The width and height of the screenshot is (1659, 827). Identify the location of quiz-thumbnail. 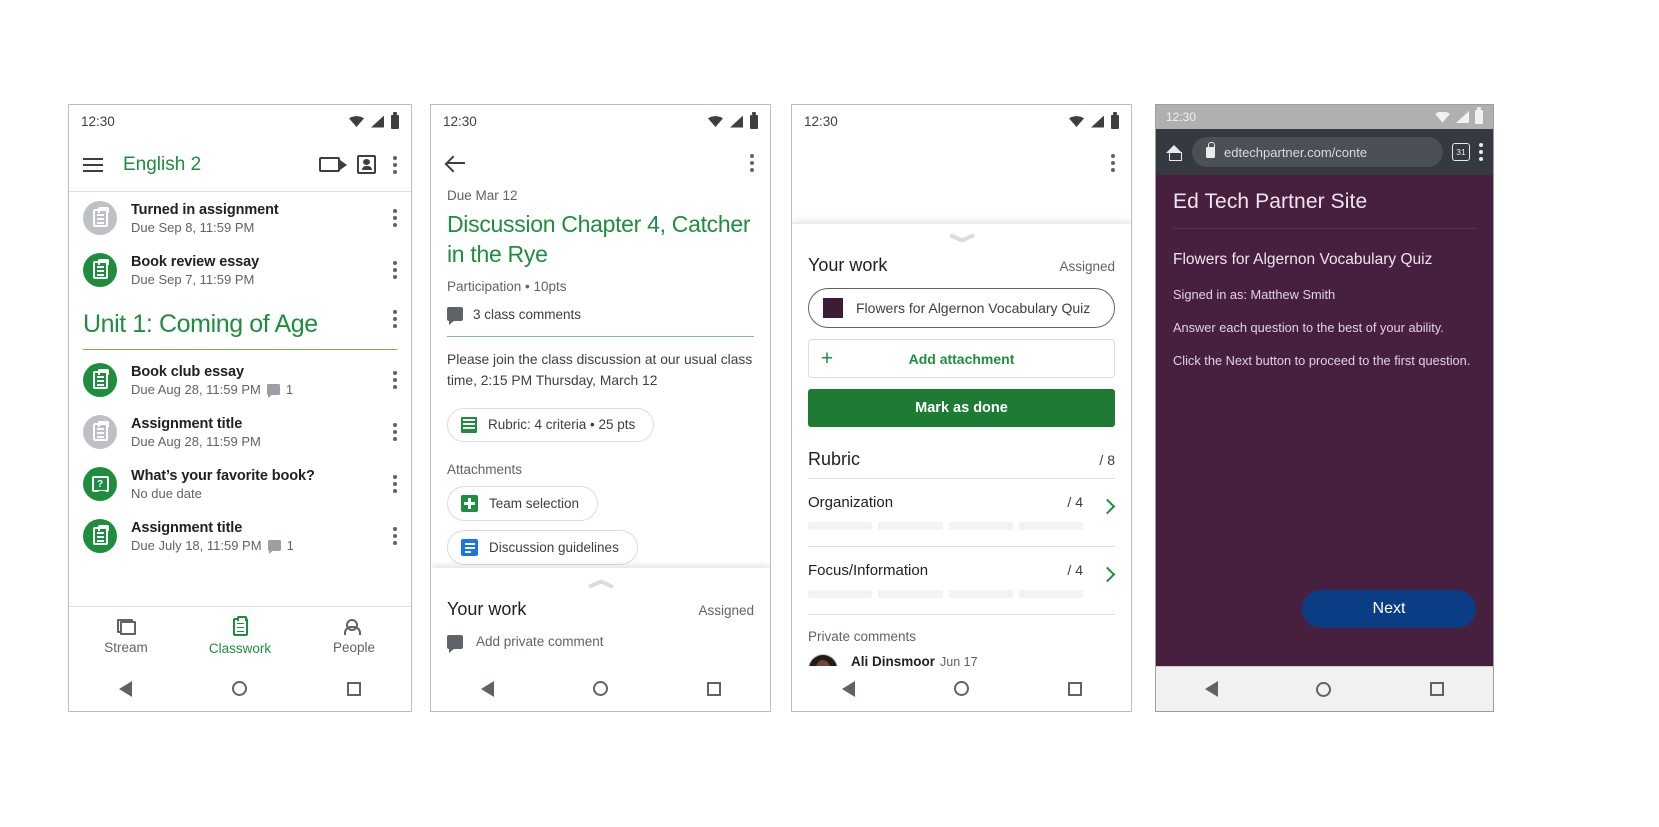
(833, 308).